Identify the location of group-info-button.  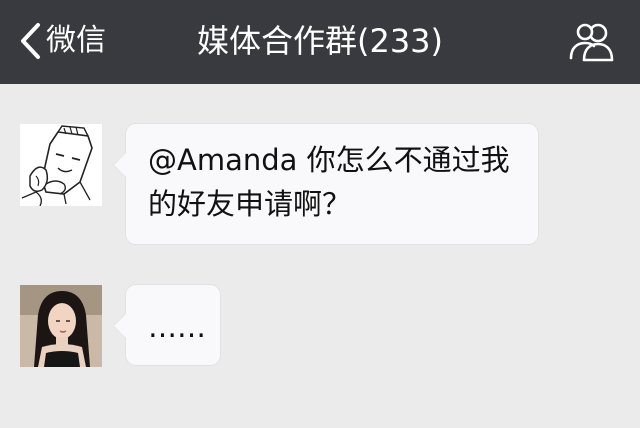
(592, 42).